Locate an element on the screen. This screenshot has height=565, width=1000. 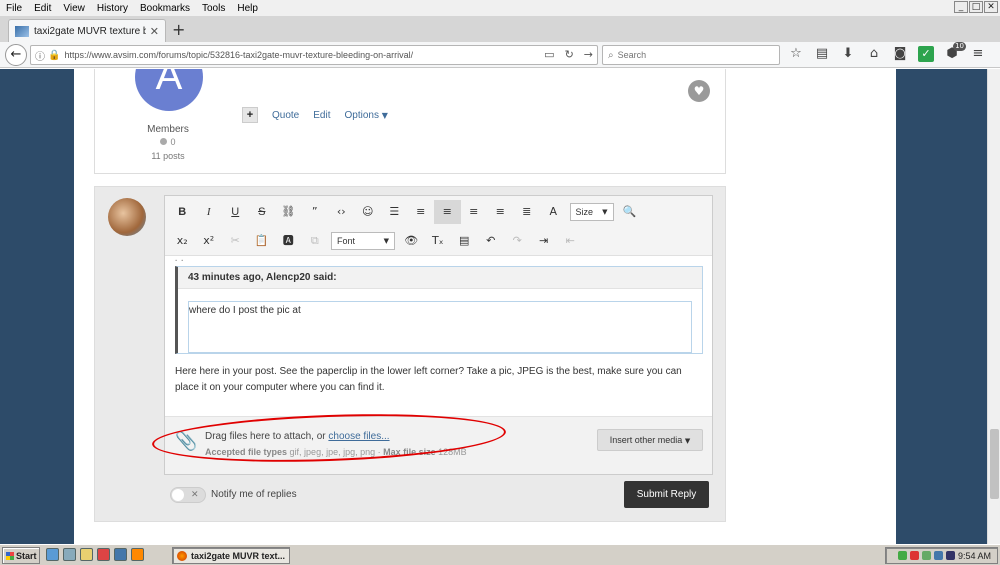
new-tab-button: + is located at coordinates (178, 29).